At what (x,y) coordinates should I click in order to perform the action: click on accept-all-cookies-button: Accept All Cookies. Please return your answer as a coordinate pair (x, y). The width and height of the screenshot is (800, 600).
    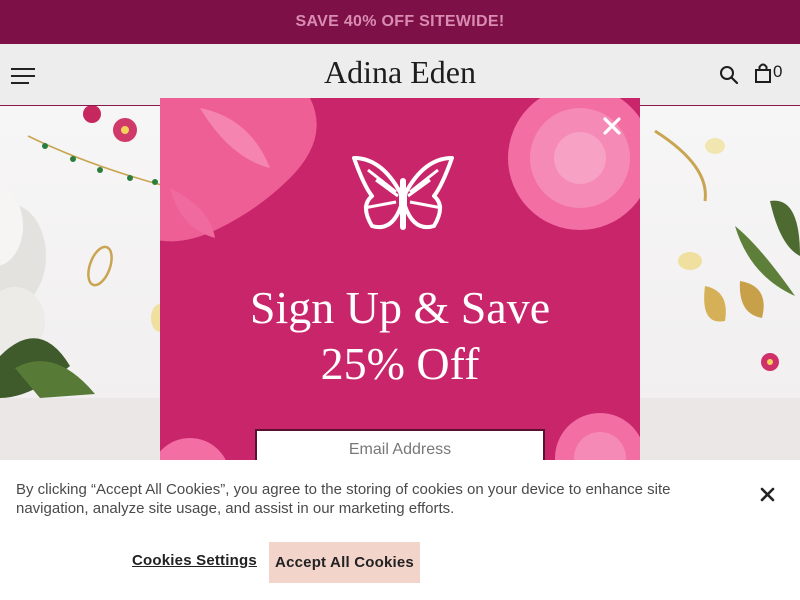
    Looking at the image, I should click on (344, 562).